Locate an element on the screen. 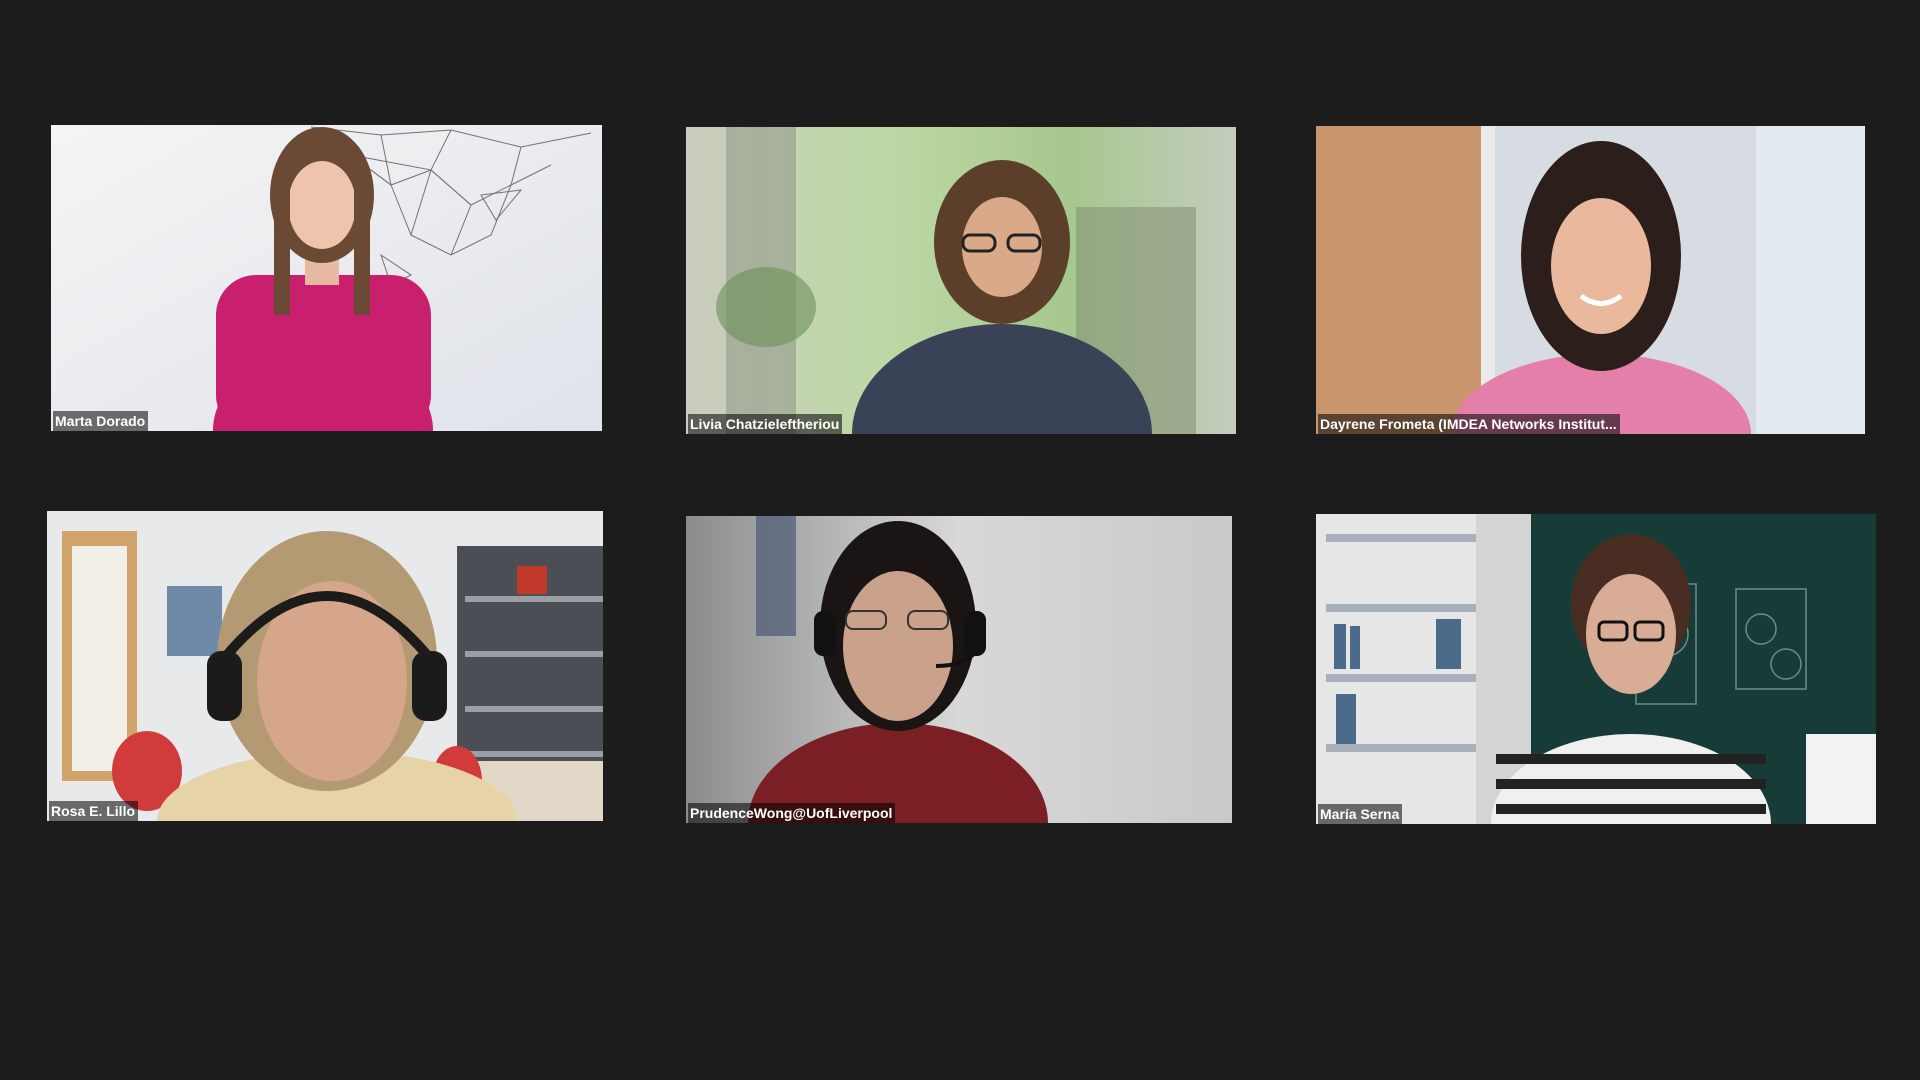  participant-name-label: PrudenceWong@UofLiverpool is located at coordinates (792, 813).